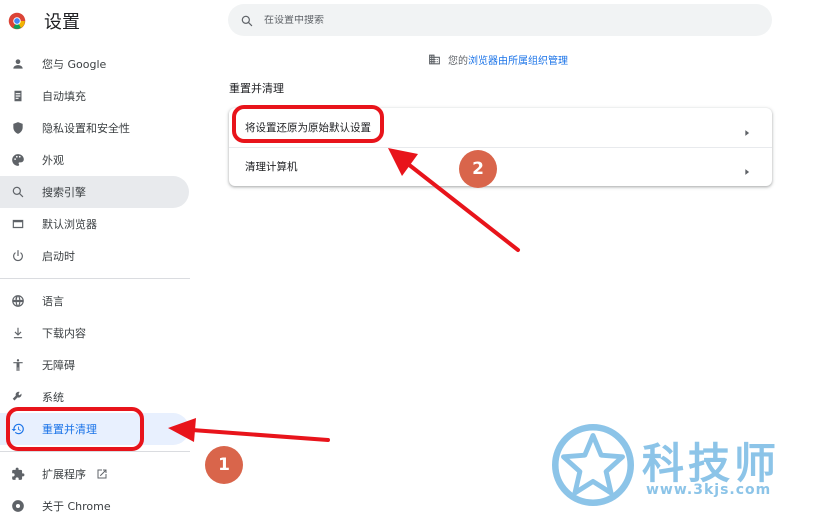  What do you see at coordinates (18, 506) in the screenshot?
I see `chrome-icon` at bounding box center [18, 506].